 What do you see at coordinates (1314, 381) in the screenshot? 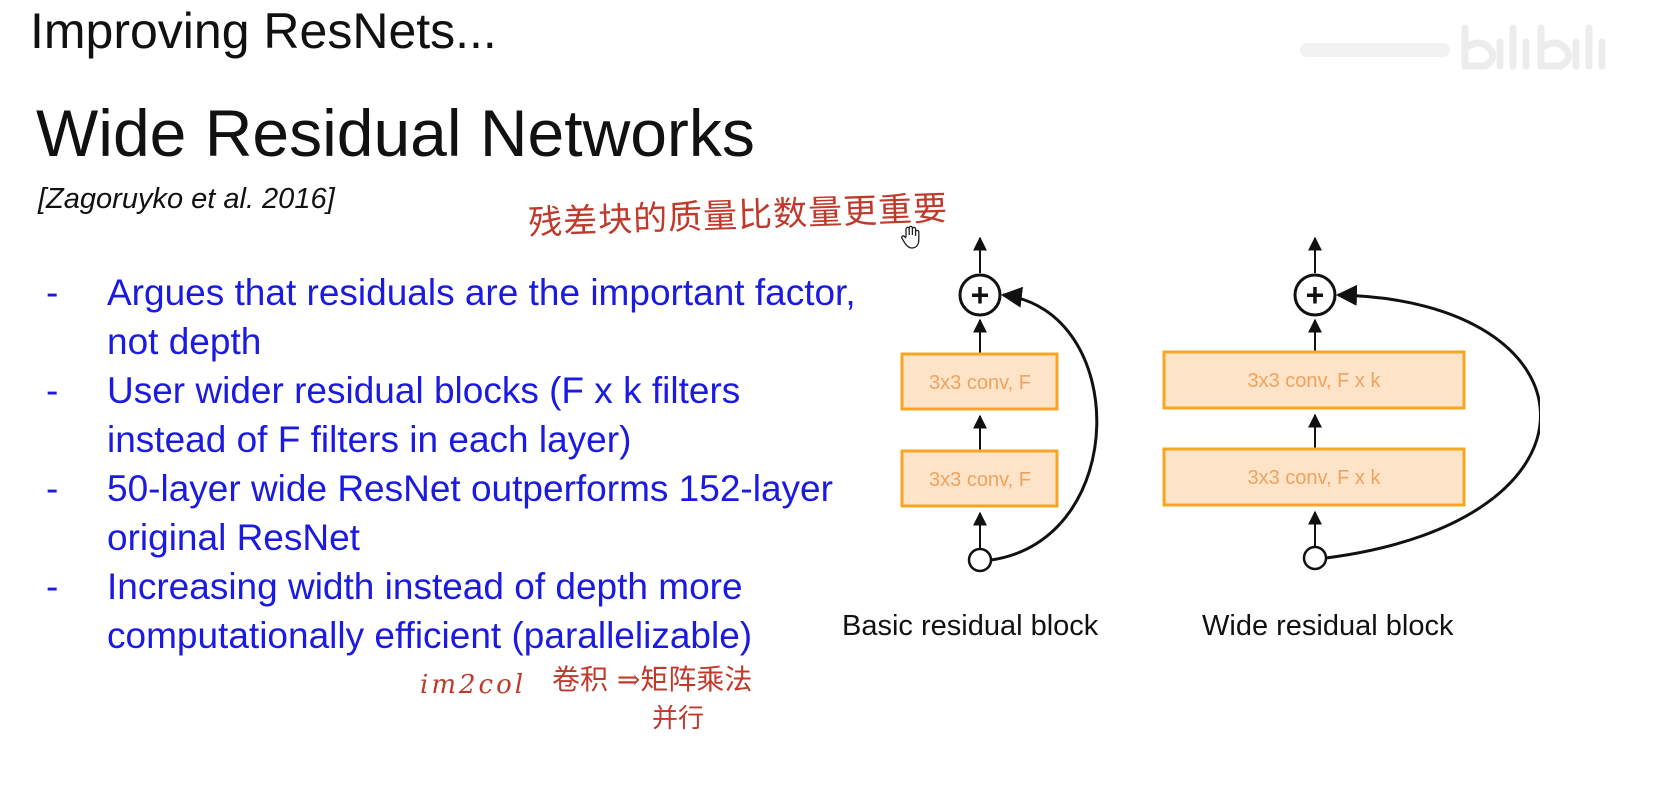
I see `conv-layer-label-top: 3x3 conv, F x k` at bounding box center [1314, 381].